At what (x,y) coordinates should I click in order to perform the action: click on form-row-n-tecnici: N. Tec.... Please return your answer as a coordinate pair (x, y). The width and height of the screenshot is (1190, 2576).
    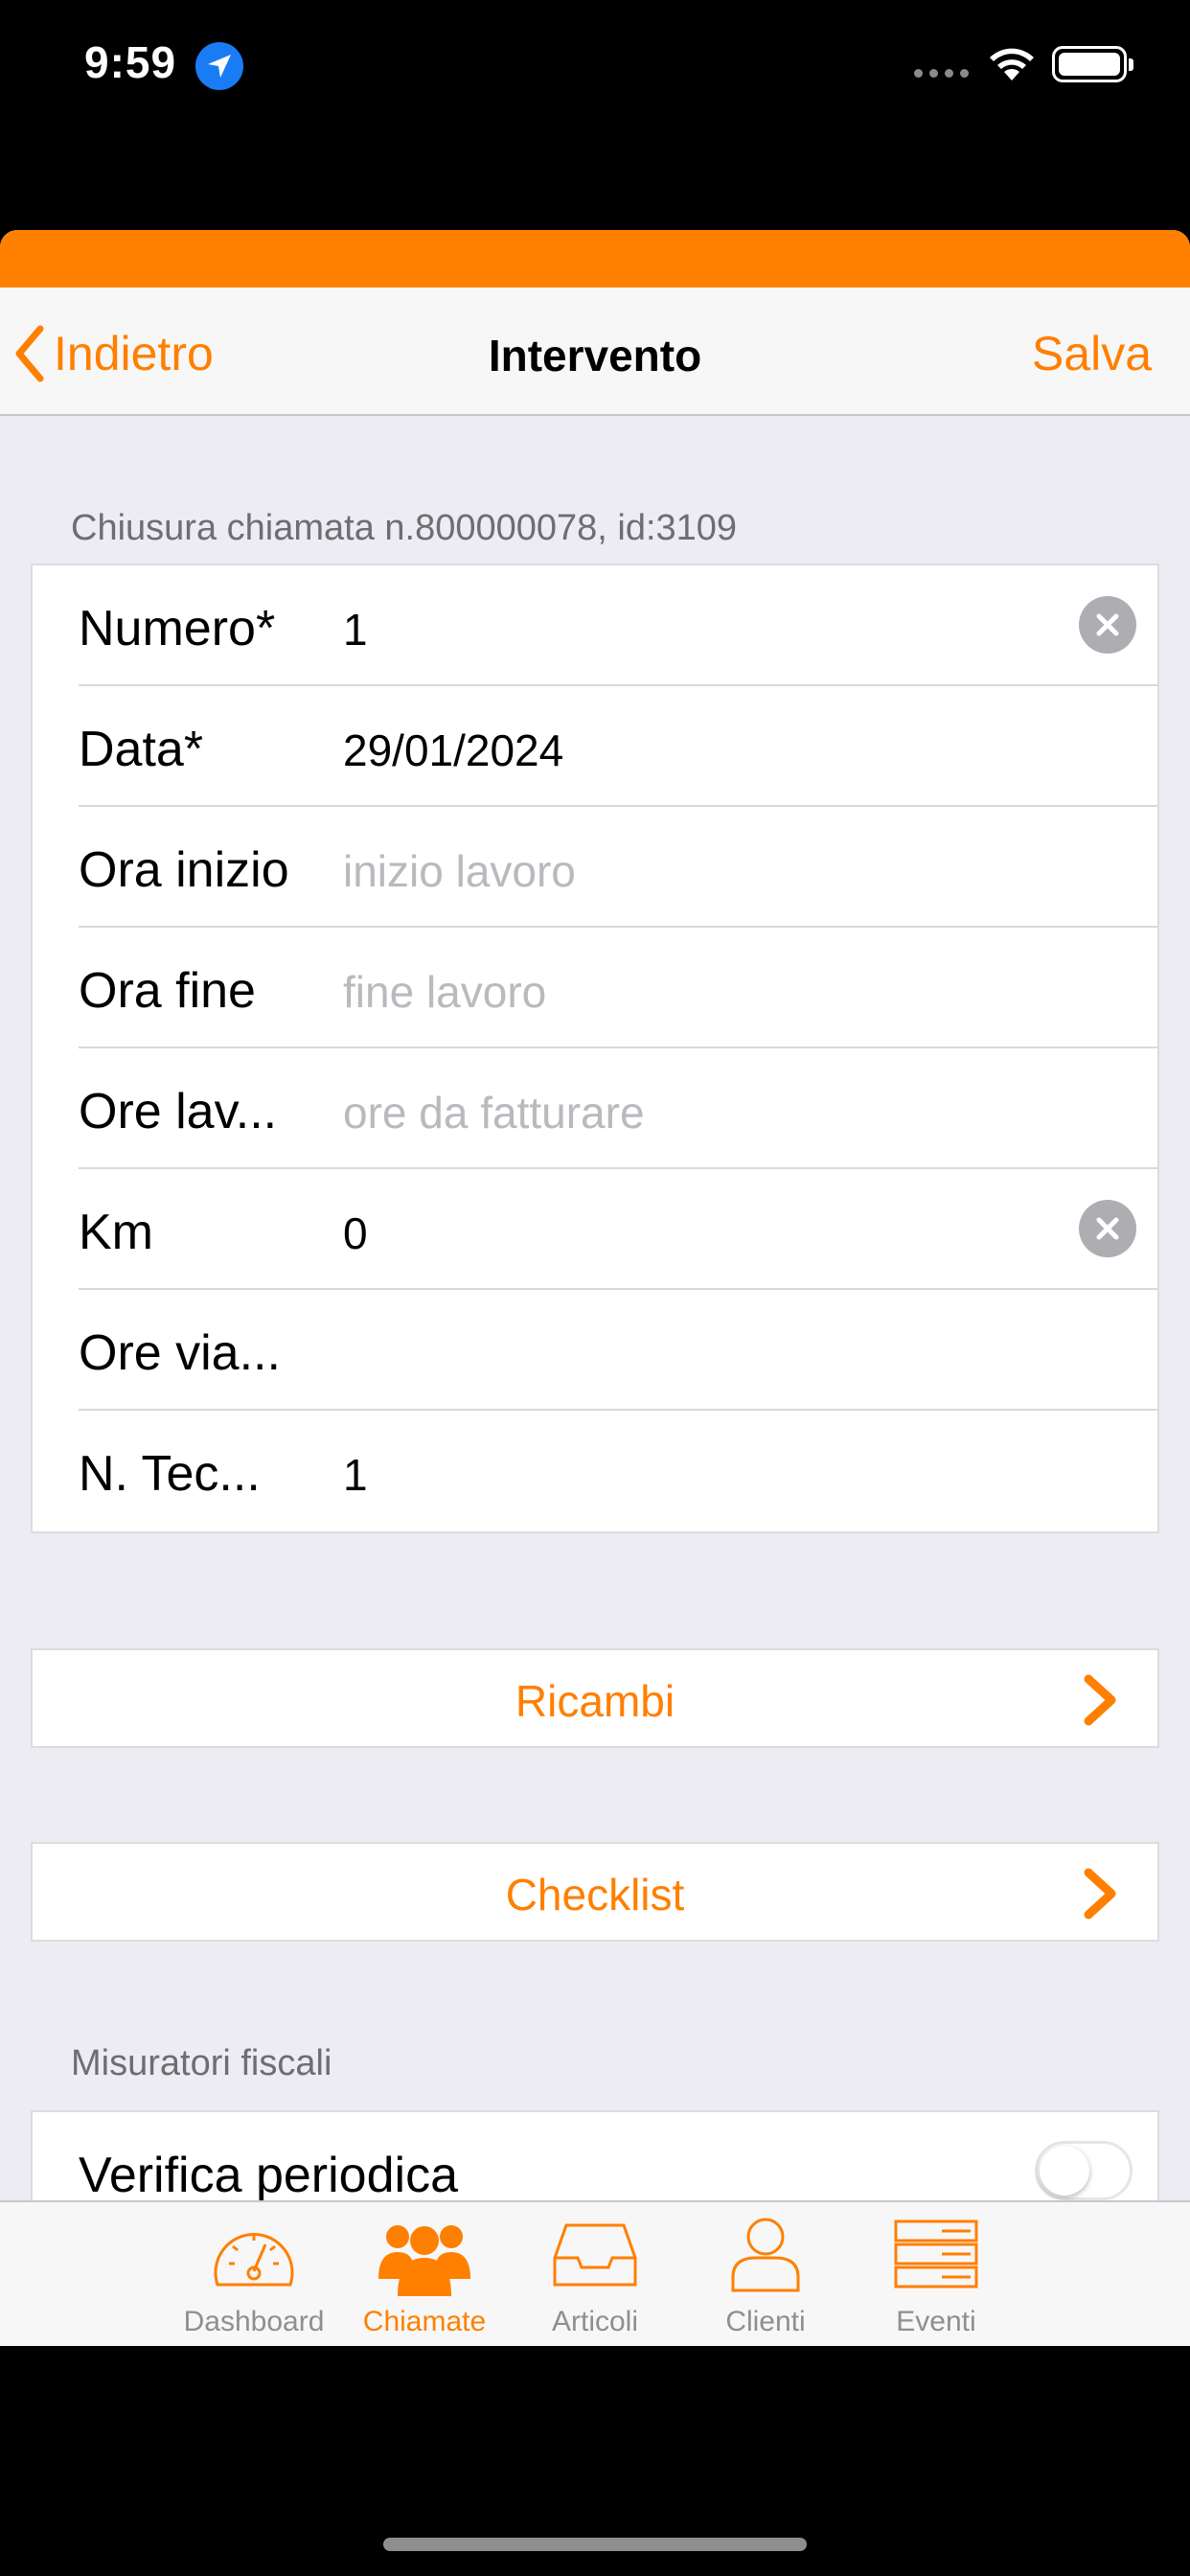
    Looking at the image, I should click on (595, 1471).